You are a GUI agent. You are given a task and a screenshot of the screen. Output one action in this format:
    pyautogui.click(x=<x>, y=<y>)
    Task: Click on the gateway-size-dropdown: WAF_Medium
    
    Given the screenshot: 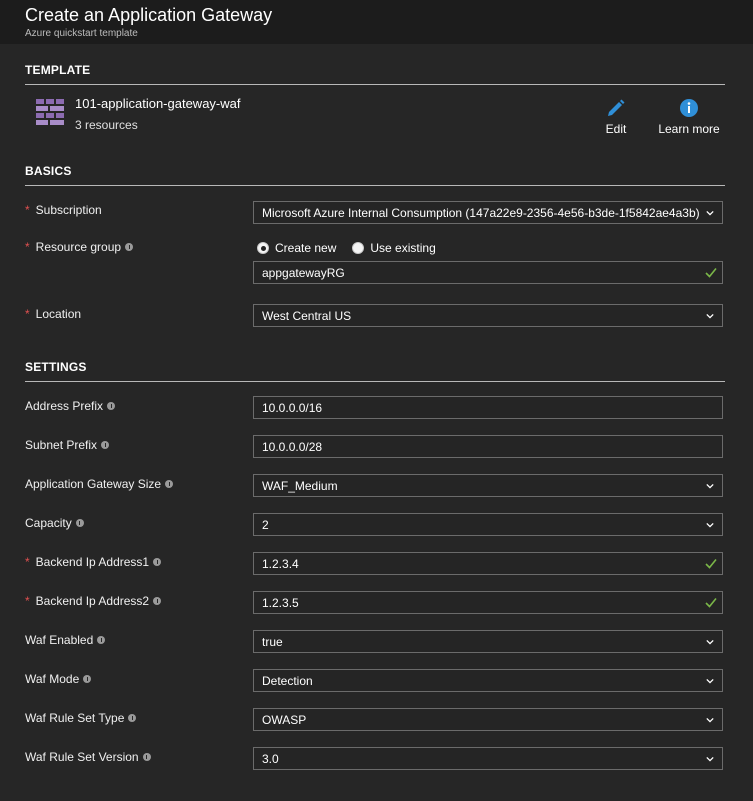 What is the action you would take?
    pyautogui.click(x=488, y=485)
    